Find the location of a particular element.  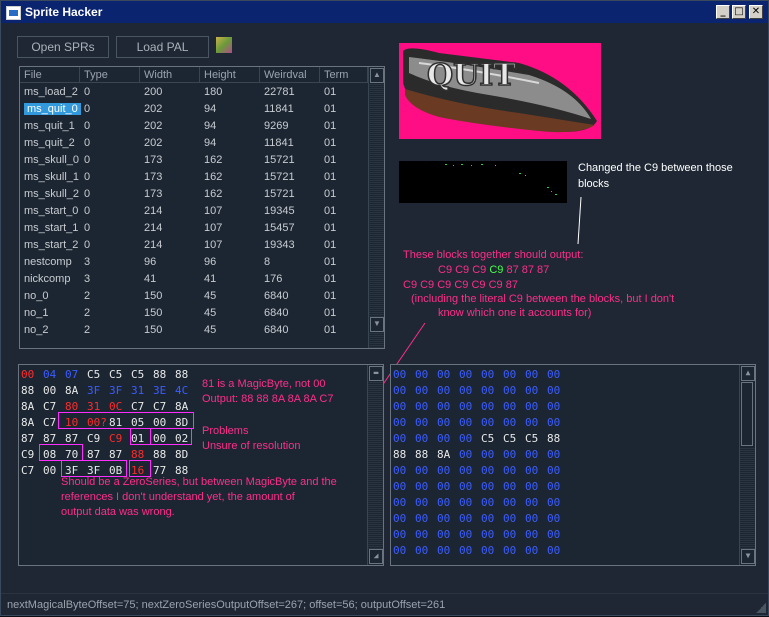

hex-byte: 07 is located at coordinates (72, 374).